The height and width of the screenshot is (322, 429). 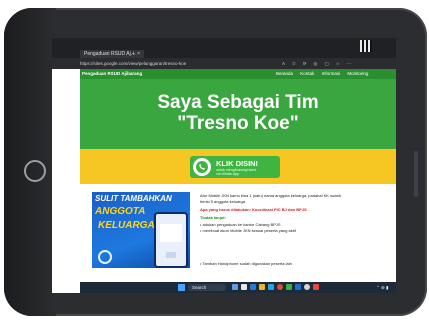 What do you see at coordinates (207, 287) in the screenshot?
I see `taskbar-search: Search` at bounding box center [207, 287].